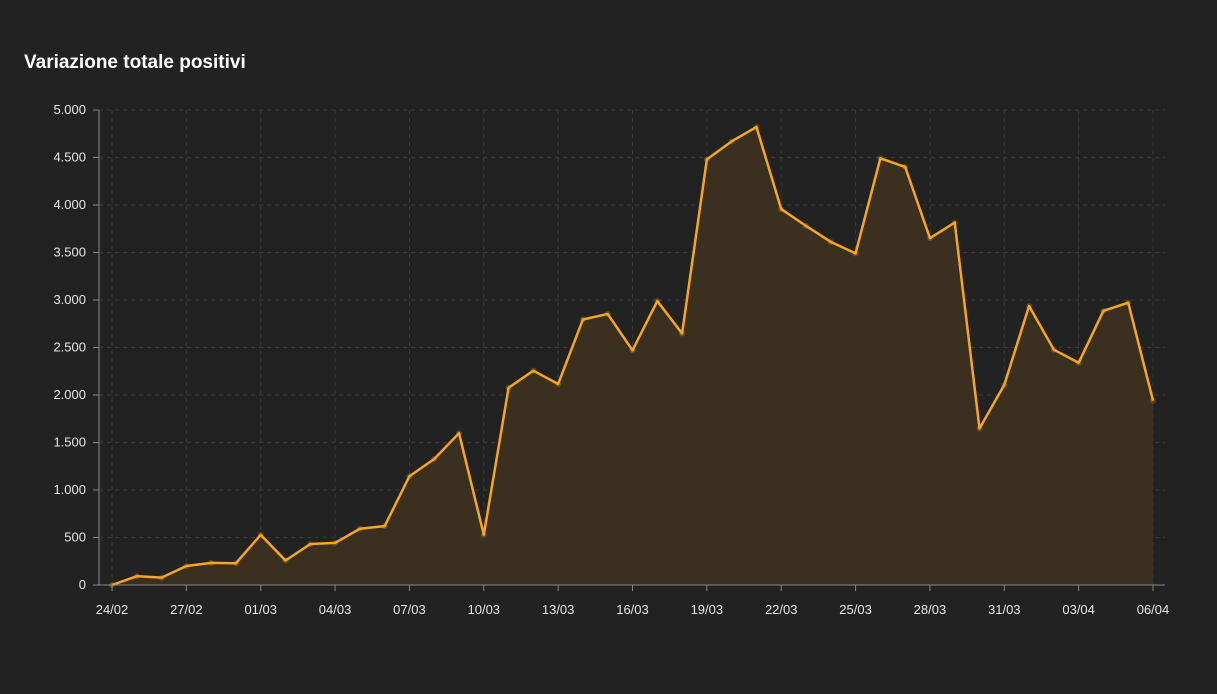  I want to click on x-tick-label: 19/03, so click(707, 609).